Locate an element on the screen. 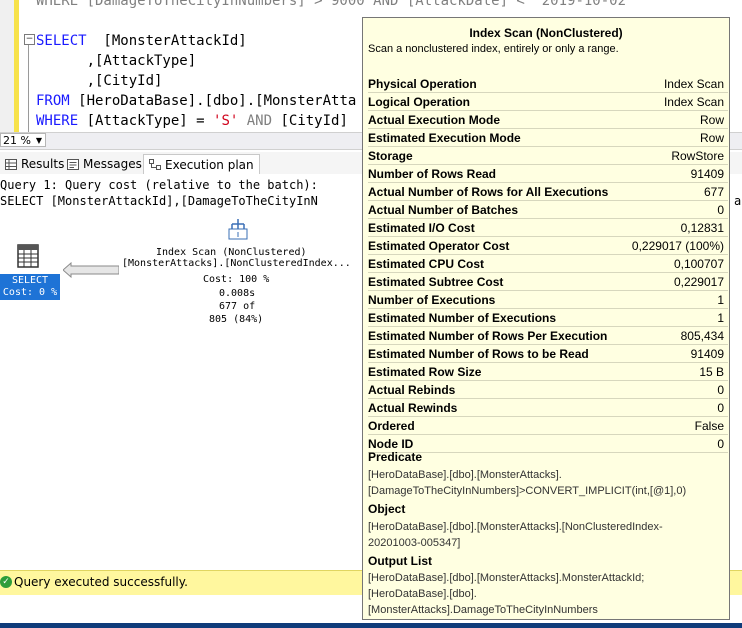 The width and height of the screenshot is (742, 628). tooltip-row: Storage RowStore is located at coordinates (548, 156).